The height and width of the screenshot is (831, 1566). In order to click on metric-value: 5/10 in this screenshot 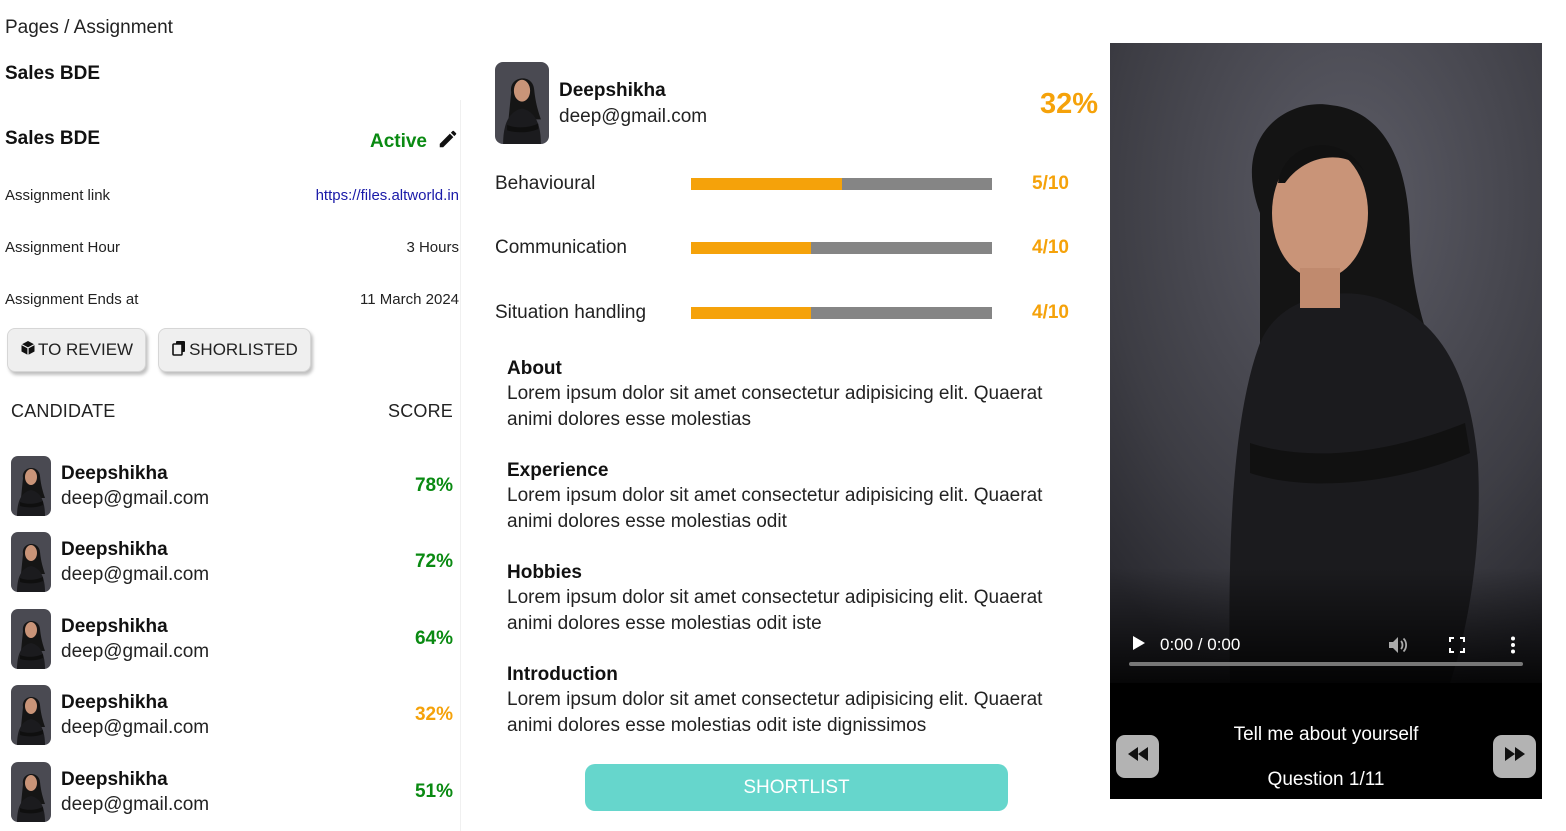, I will do `click(1050, 183)`.